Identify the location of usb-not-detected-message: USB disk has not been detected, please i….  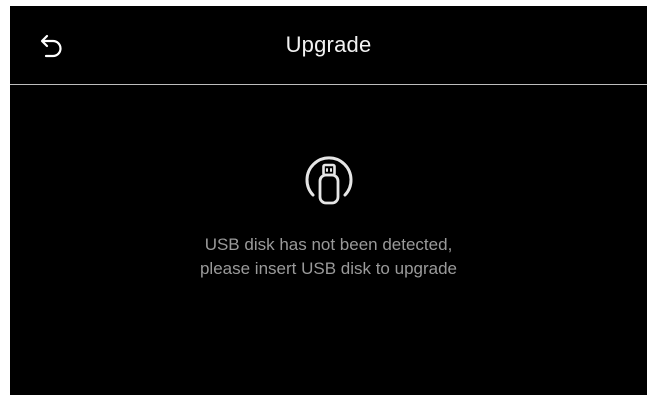
(328, 257).